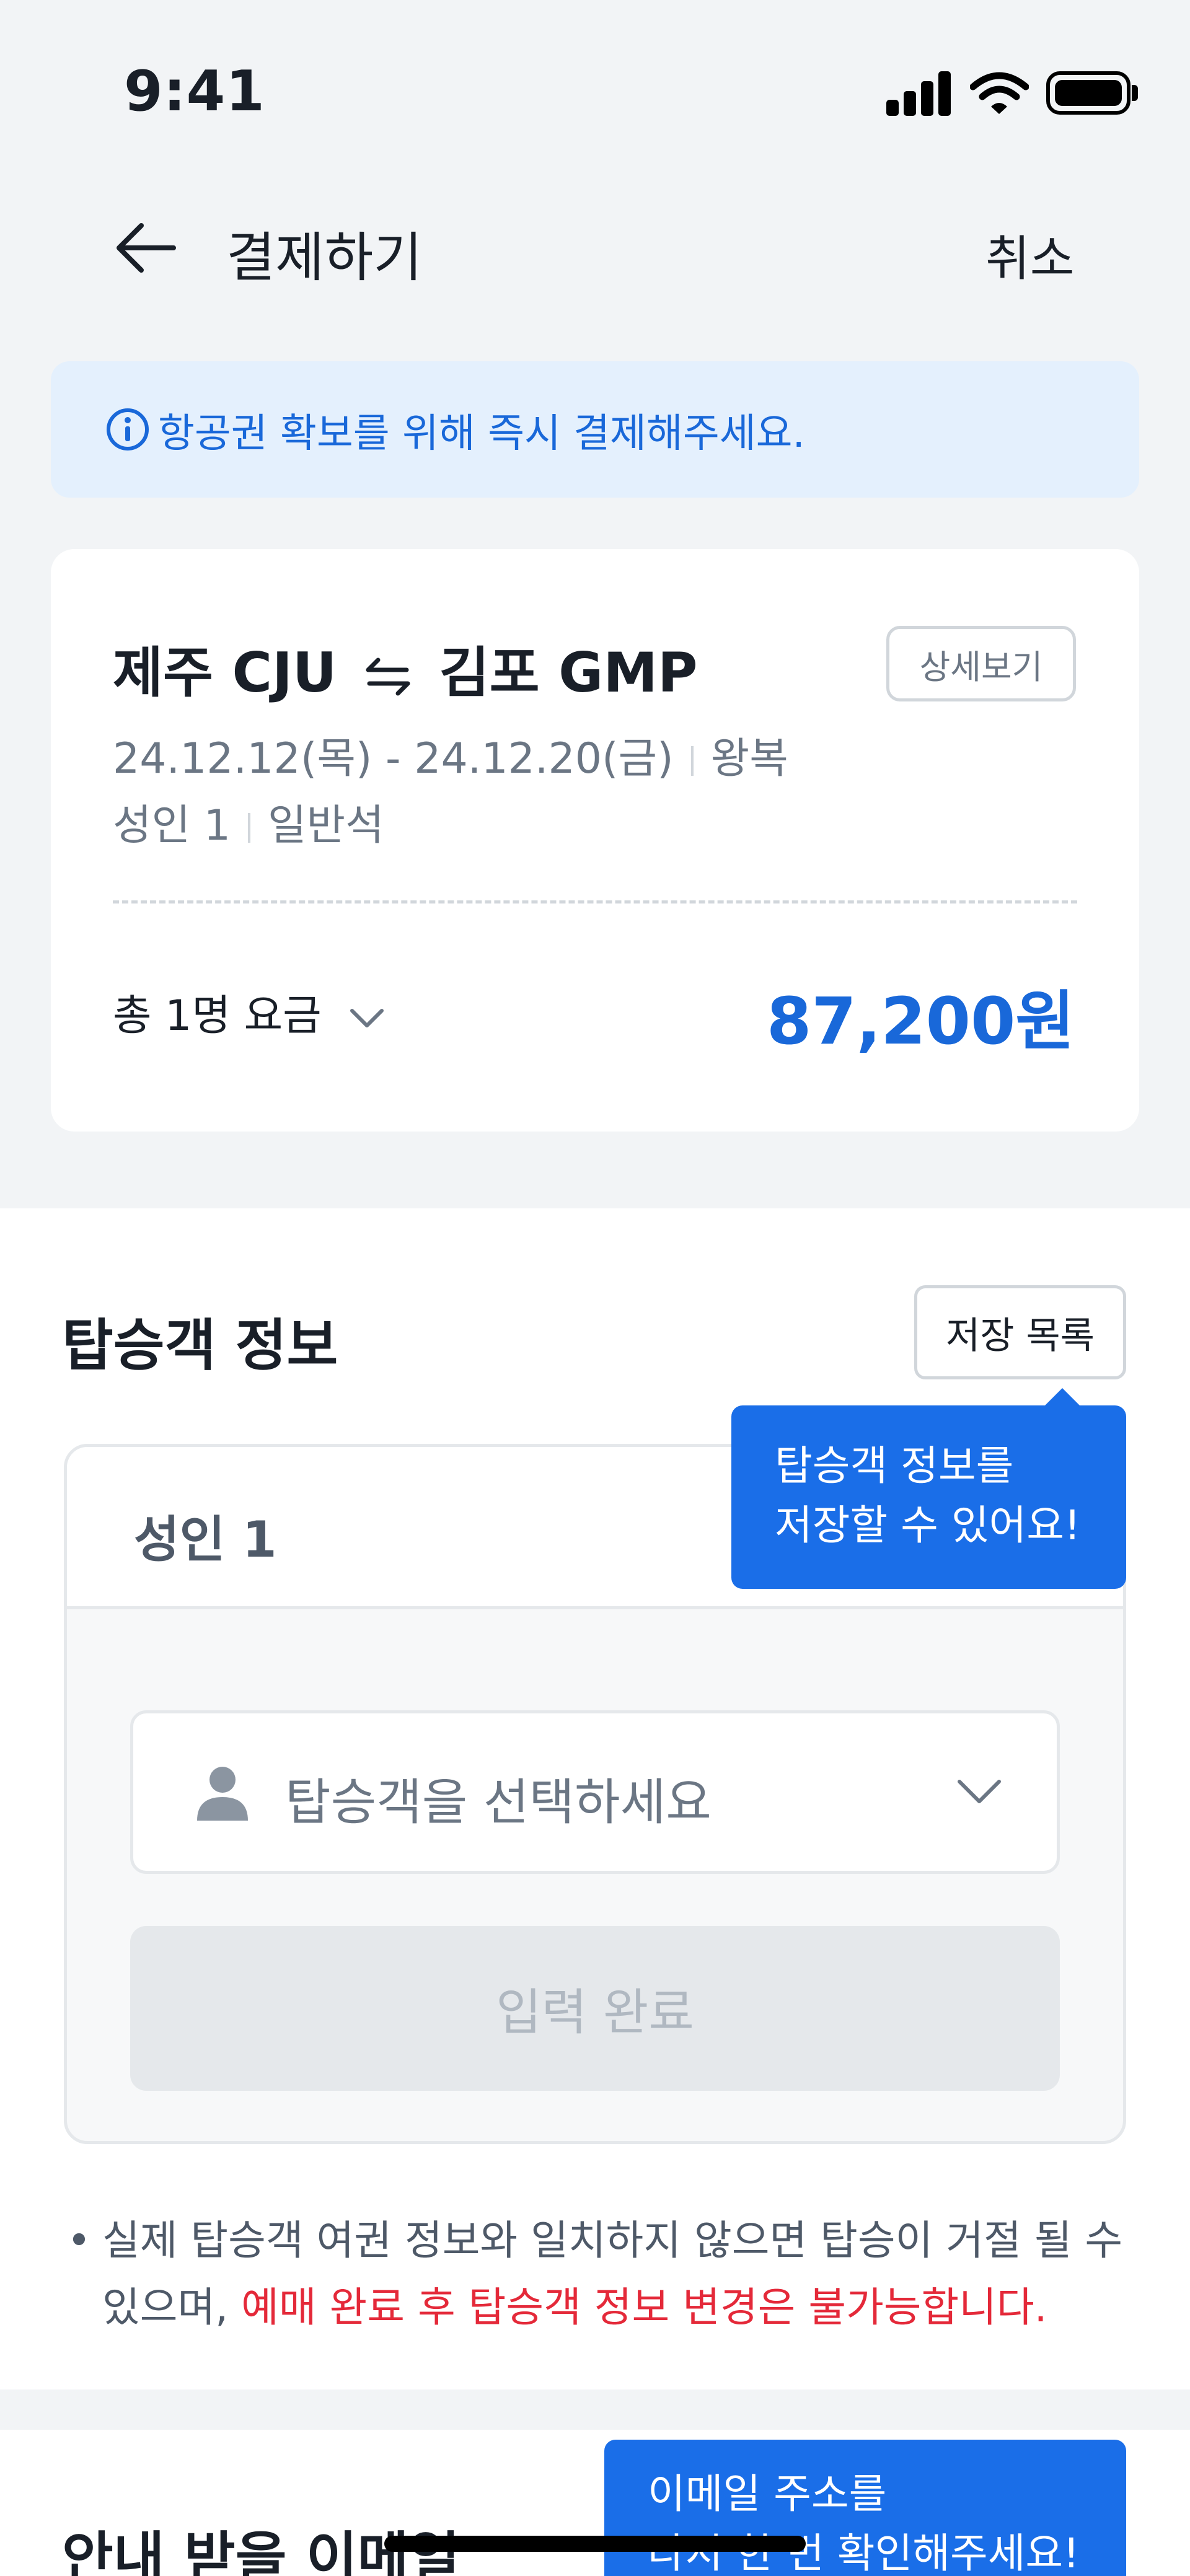 The height and width of the screenshot is (2576, 1190). I want to click on tooltip-line: 저장할 수 있어요!, so click(928, 1525).